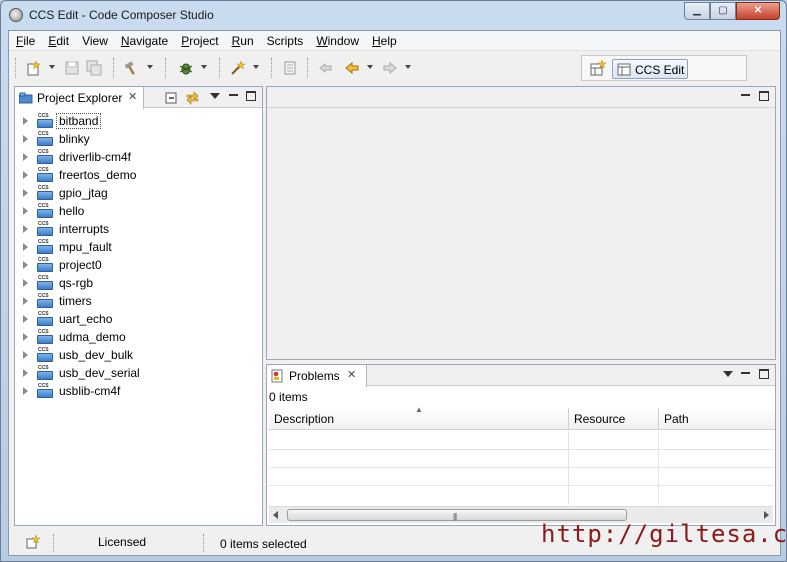 Image resolution: width=787 pixels, height=562 pixels. What do you see at coordinates (150, 67) in the screenshot?
I see `build-dropdown-icon` at bounding box center [150, 67].